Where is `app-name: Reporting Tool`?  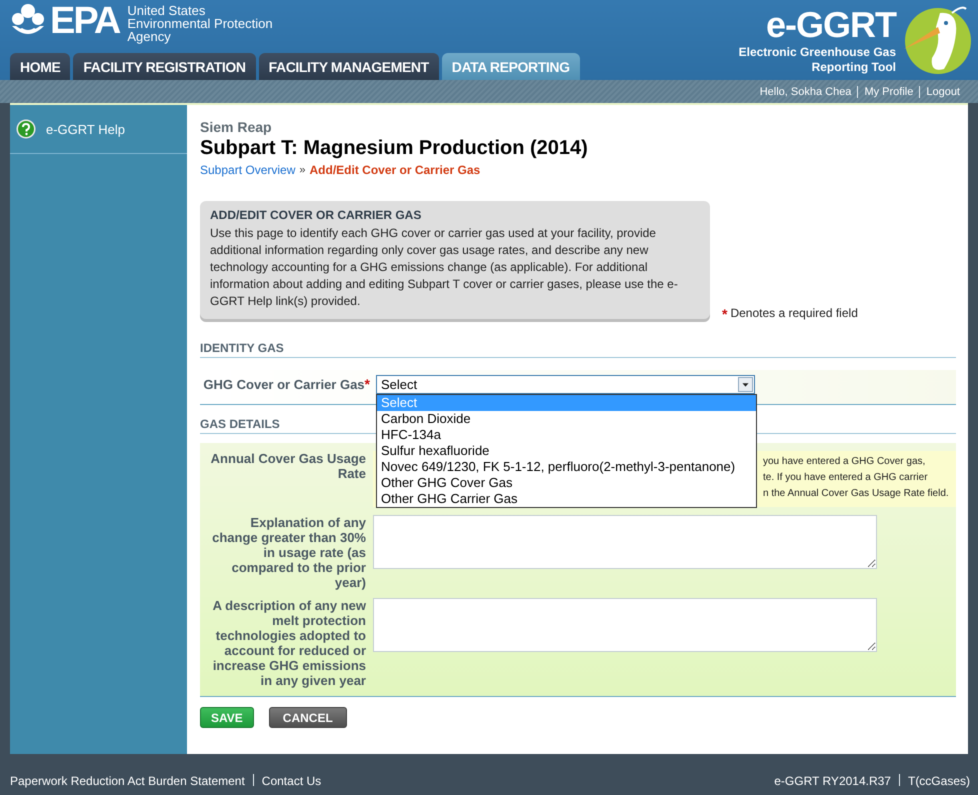
app-name: Reporting Tool is located at coordinates (854, 67).